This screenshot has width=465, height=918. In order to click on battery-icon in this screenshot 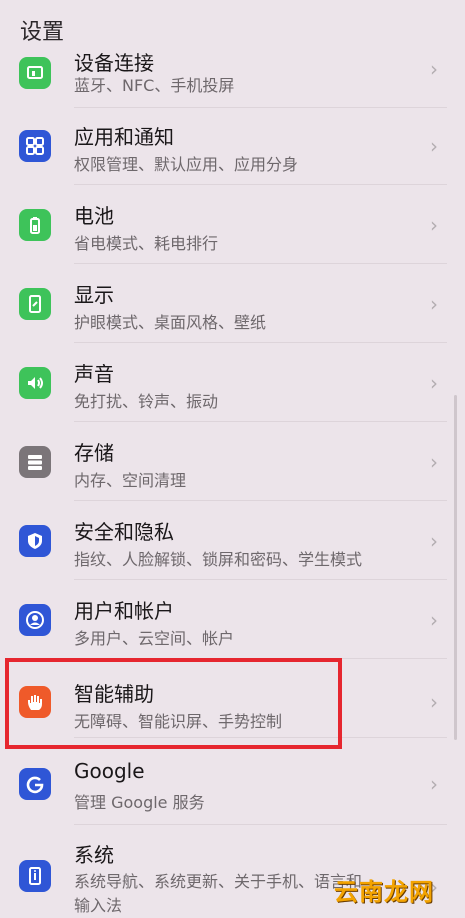, I will do `click(35, 225)`.